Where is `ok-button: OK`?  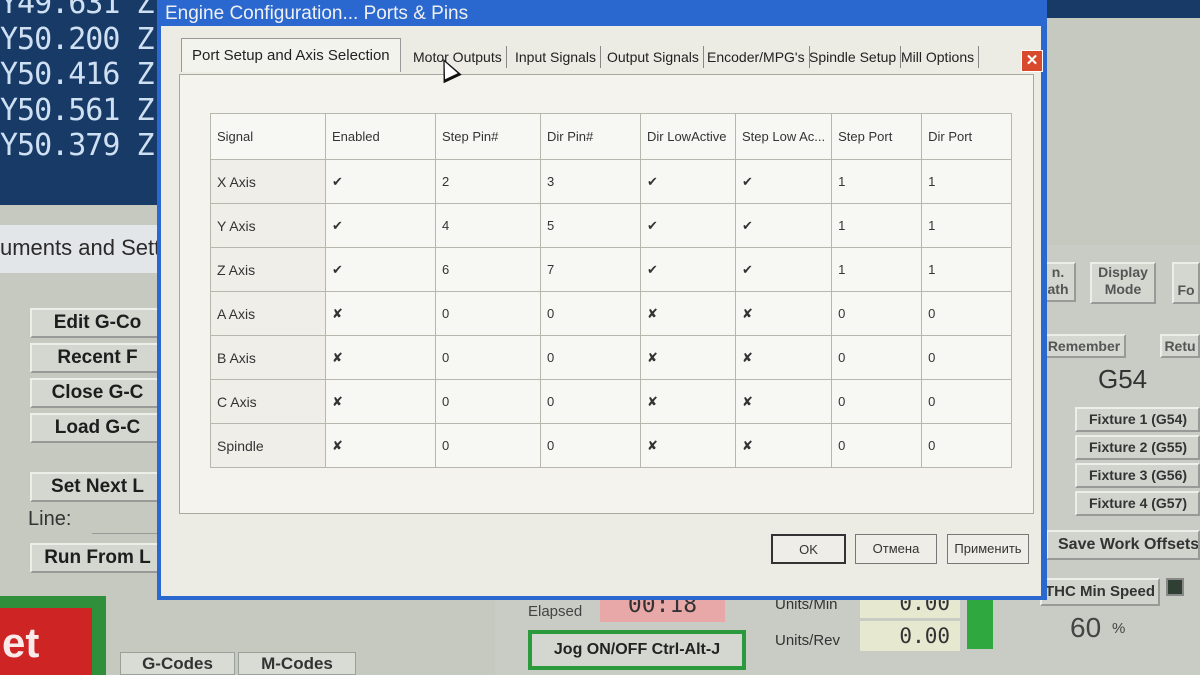 ok-button: OK is located at coordinates (808, 549).